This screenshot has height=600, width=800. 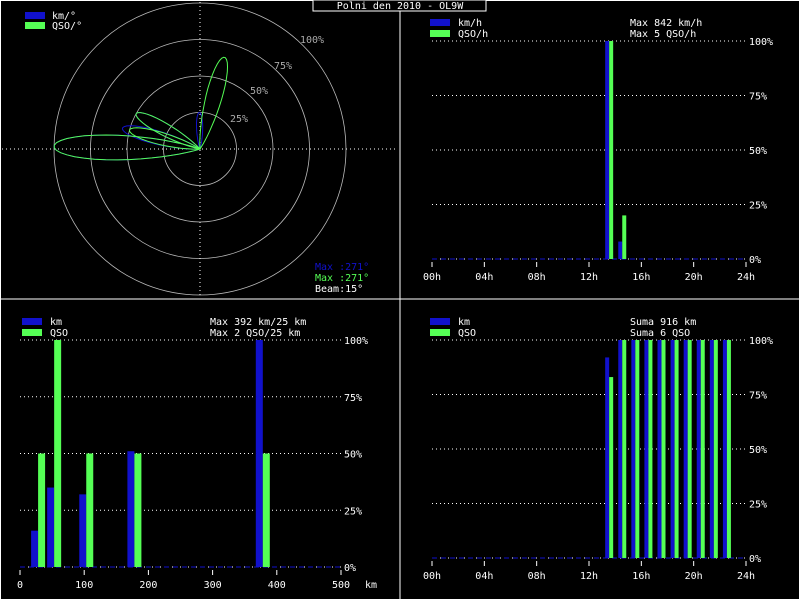 I want to click on cumulative-xtick-label-2: 08h, so click(x=537, y=576).